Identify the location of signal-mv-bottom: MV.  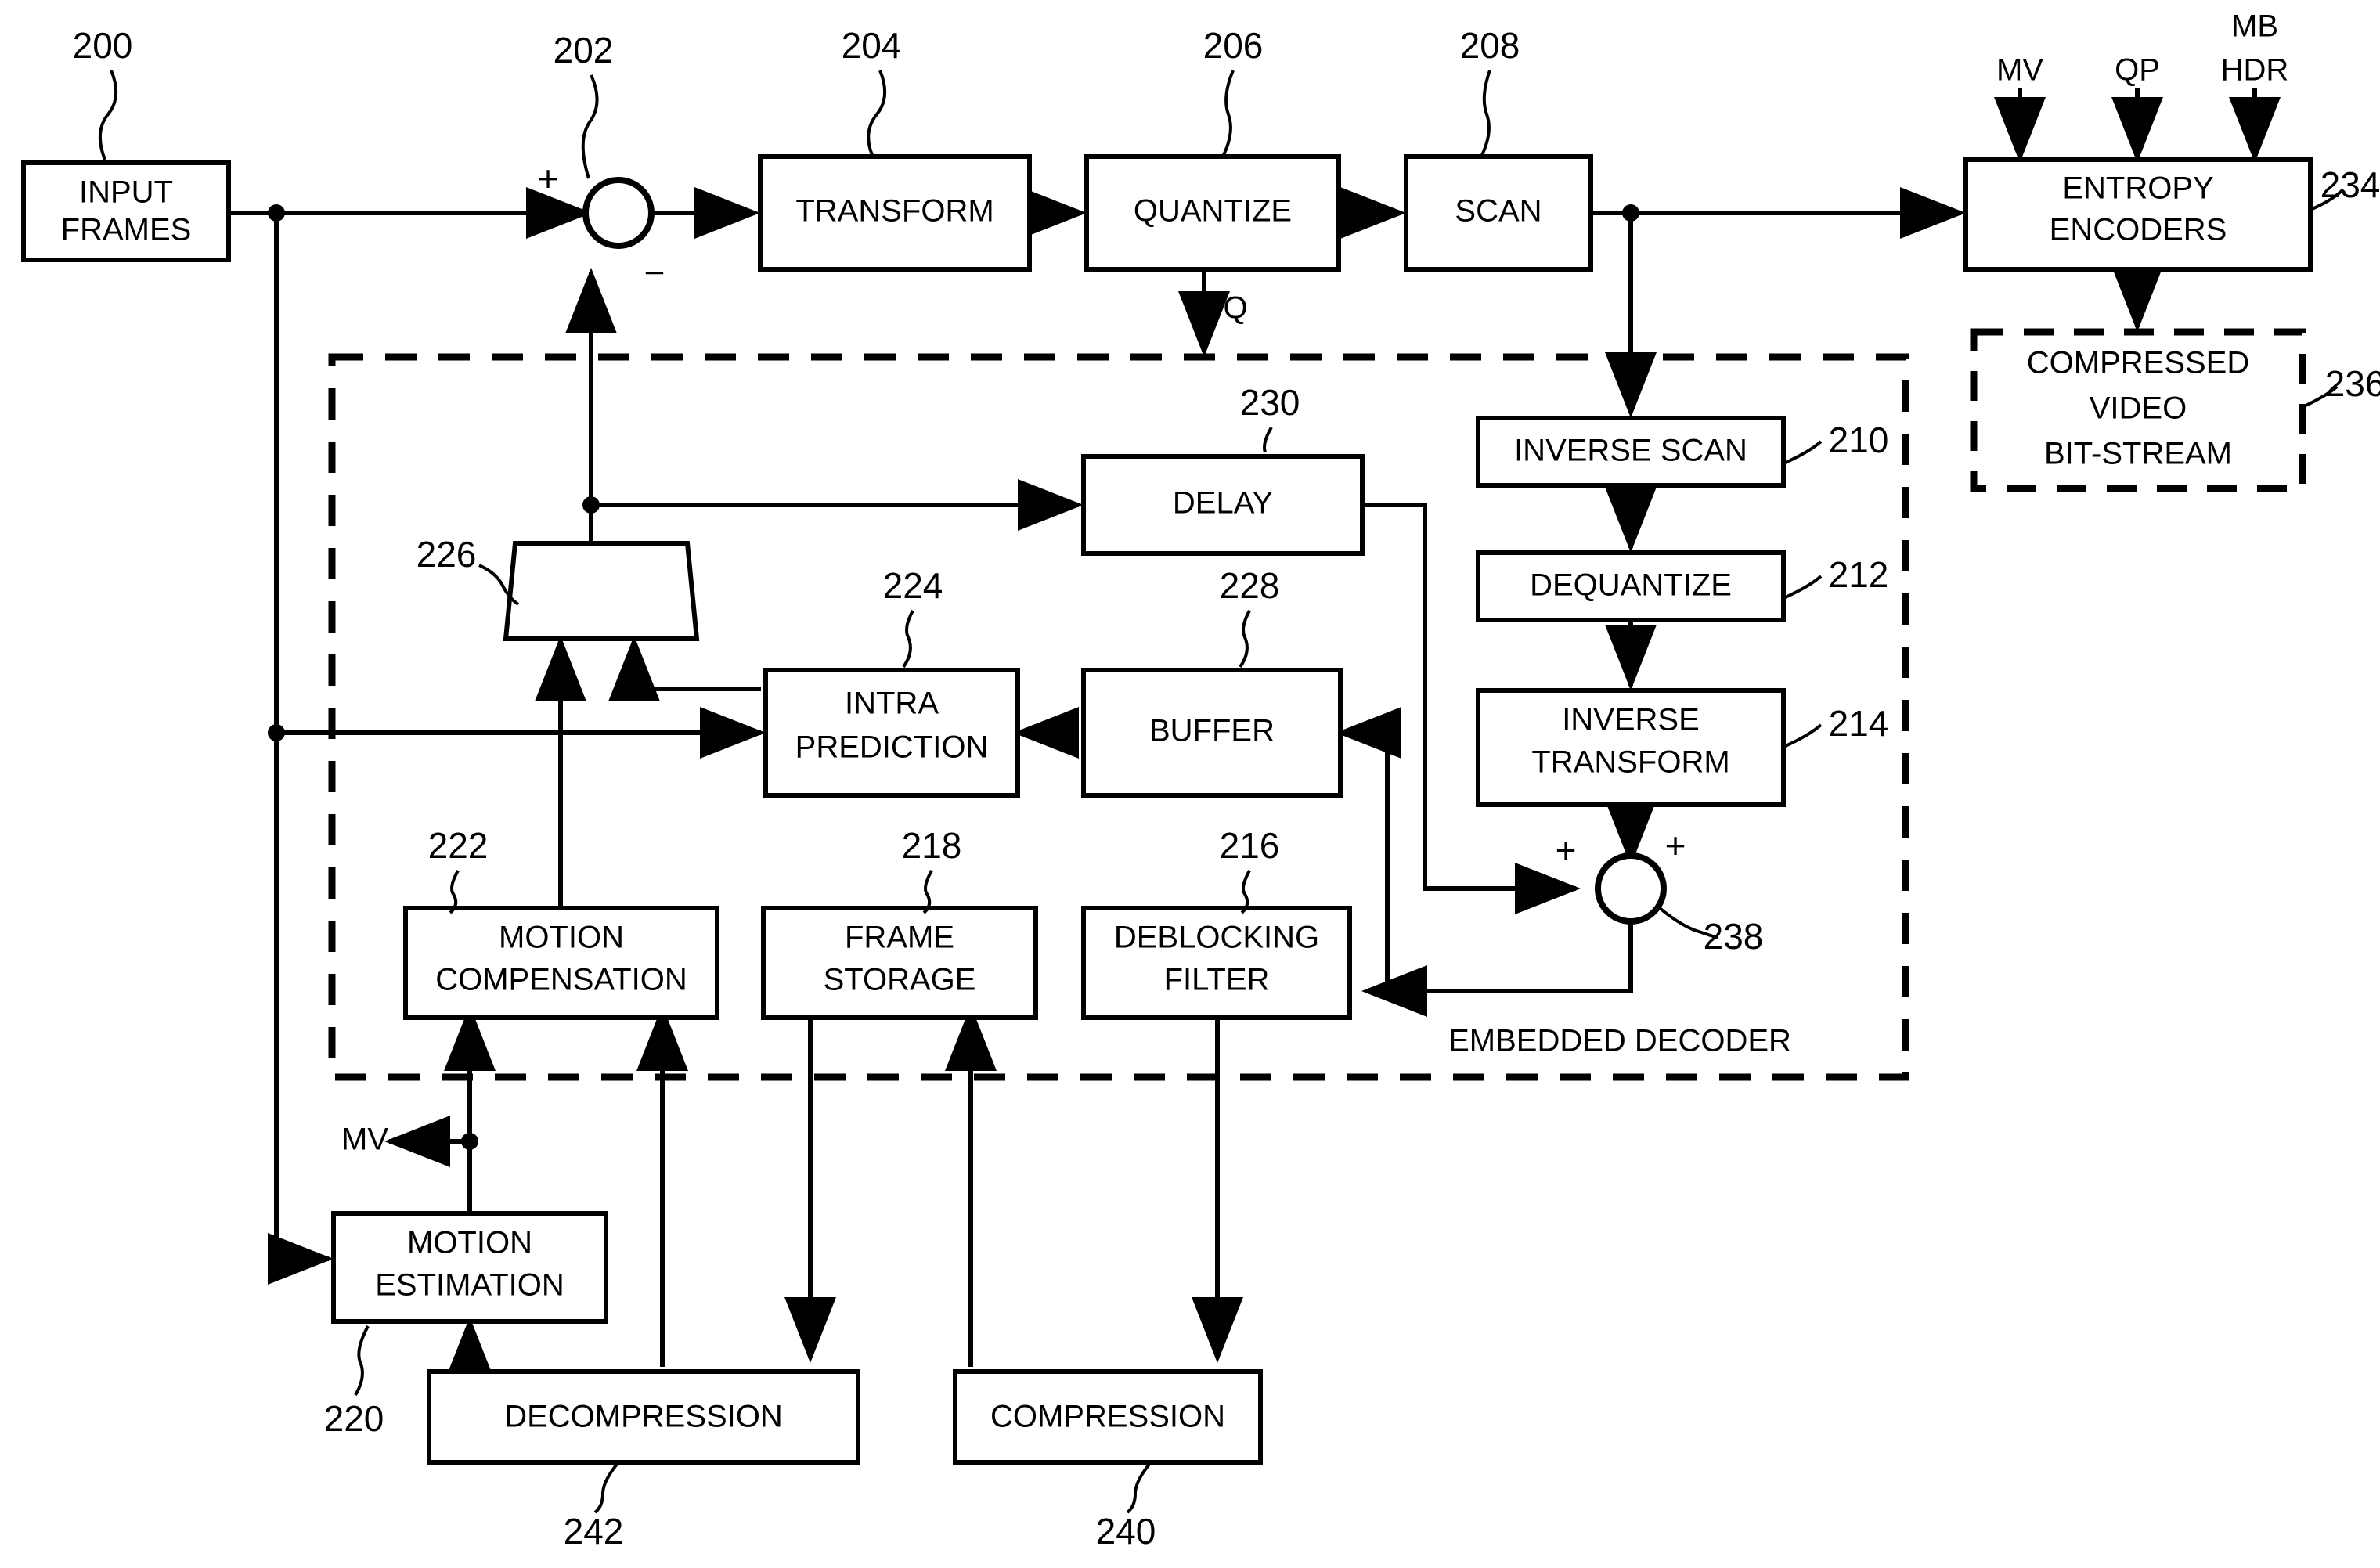
(364, 1140).